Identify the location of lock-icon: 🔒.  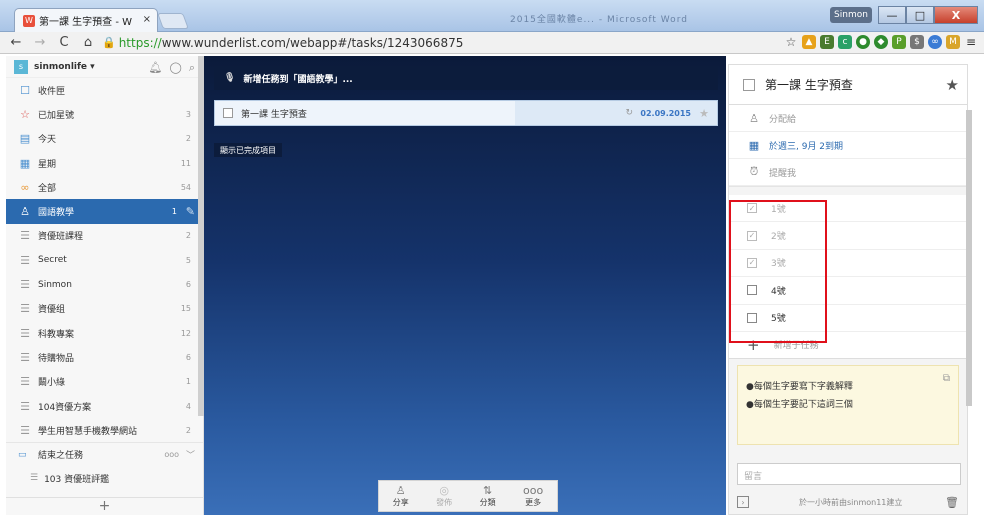
(109, 42).